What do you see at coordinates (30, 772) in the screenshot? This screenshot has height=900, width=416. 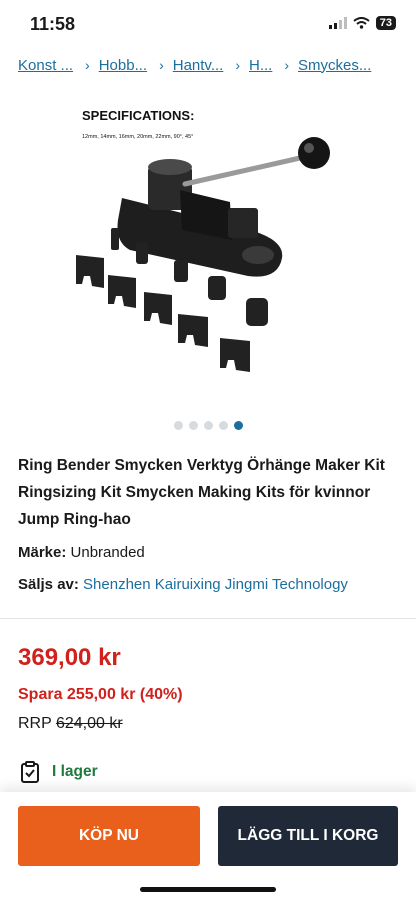 I see `clipboard-check-icon` at bounding box center [30, 772].